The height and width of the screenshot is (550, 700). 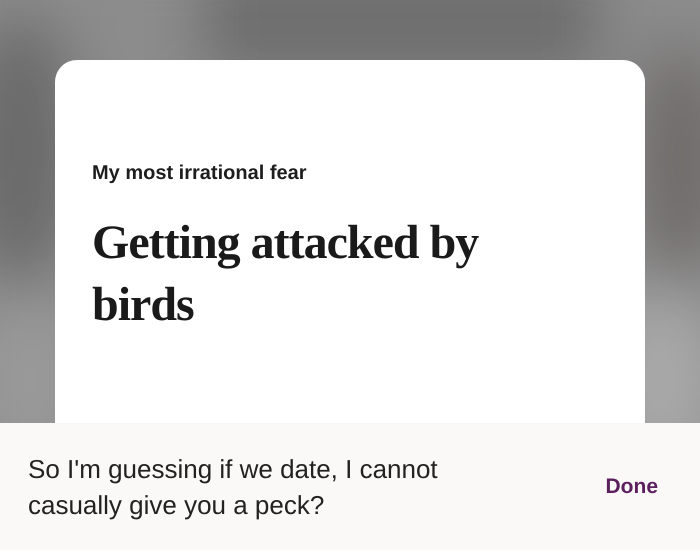 I want to click on done-button: Done, so click(x=632, y=486).